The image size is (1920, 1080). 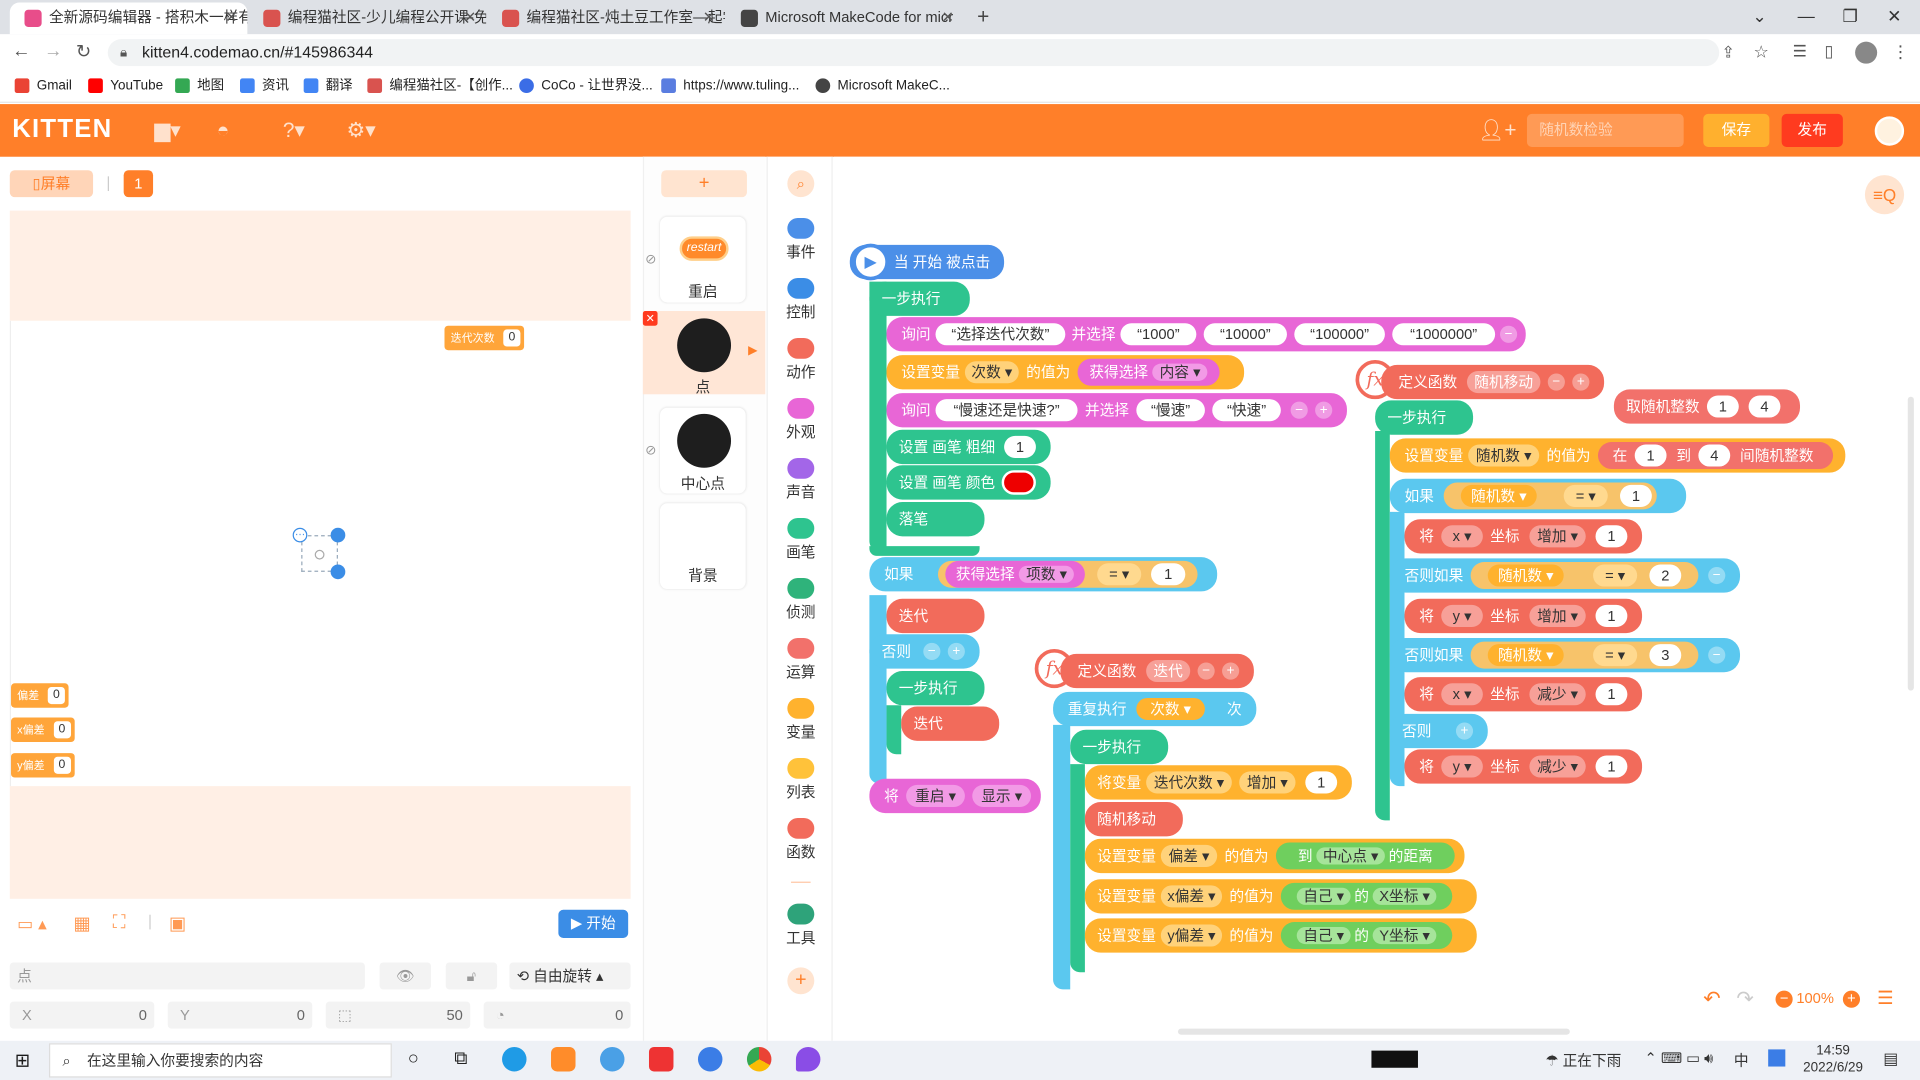 What do you see at coordinates (1741, 1059) in the screenshot?
I see `input-language: 中` at bounding box center [1741, 1059].